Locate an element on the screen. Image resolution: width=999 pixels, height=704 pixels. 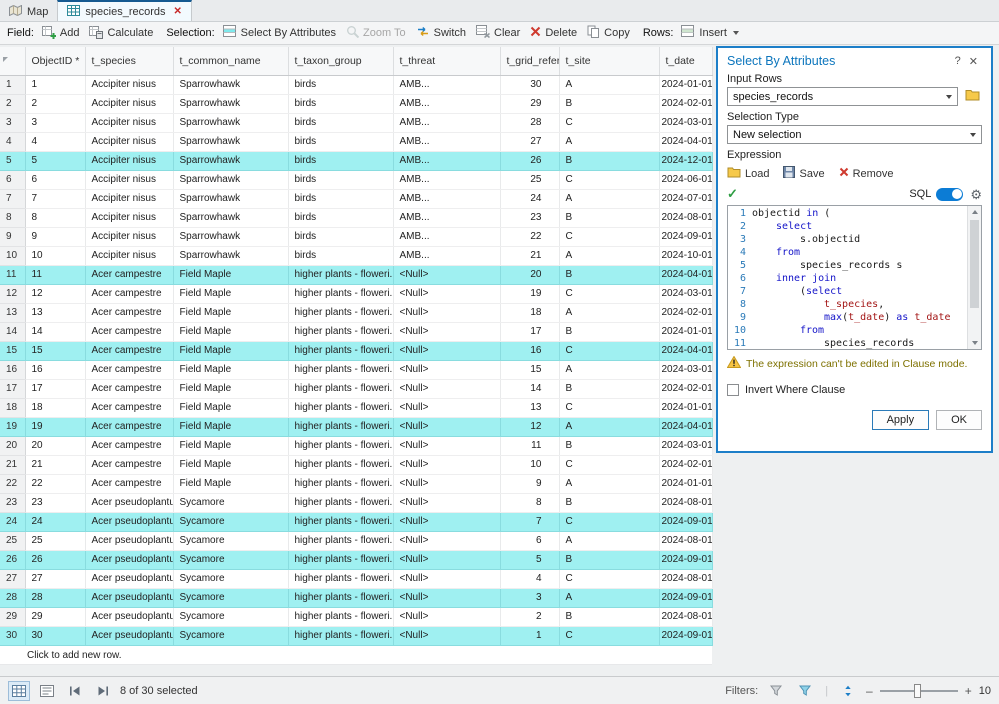
column-header: t_site is located at coordinates (609, 61).